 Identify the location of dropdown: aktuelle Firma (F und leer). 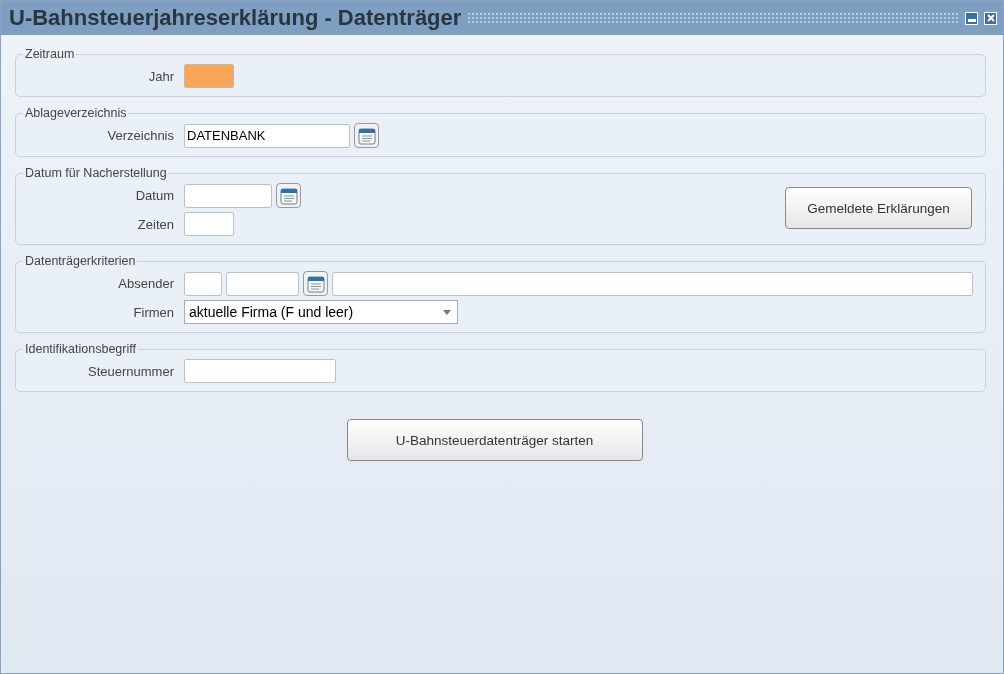
(321, 312).